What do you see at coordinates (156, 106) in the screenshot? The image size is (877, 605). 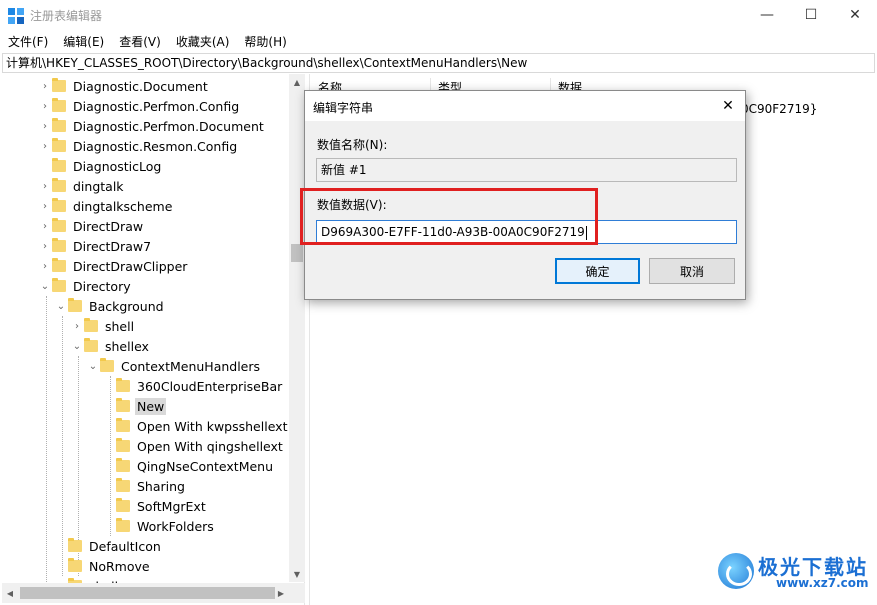 I see `tree-node-label: Diagnostic.Perfmon.Config` at bounding box center [156, 106].